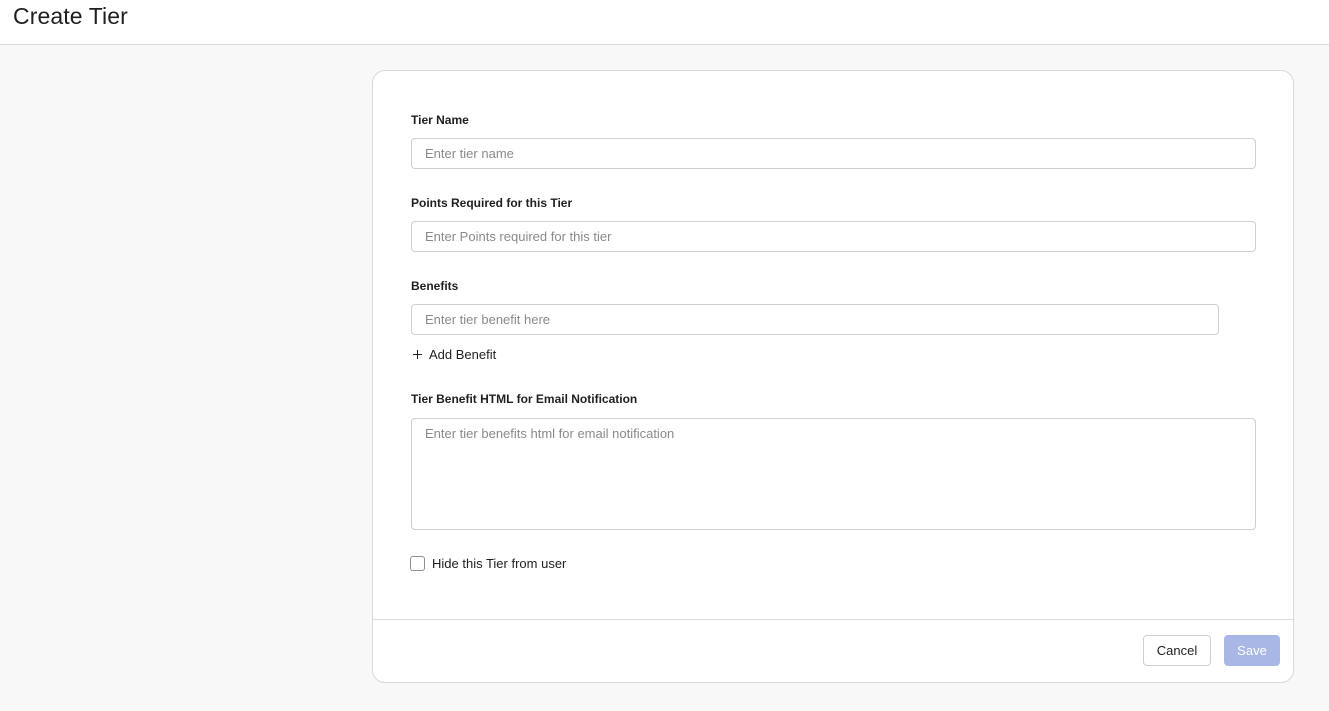 Image resolution: width=1329 pixels, height=711 pixels. What do you see at coordinates (440, 120) in the screenshot?
I see `tier-name-label: Tier Name` at bounding box center [440, 120].